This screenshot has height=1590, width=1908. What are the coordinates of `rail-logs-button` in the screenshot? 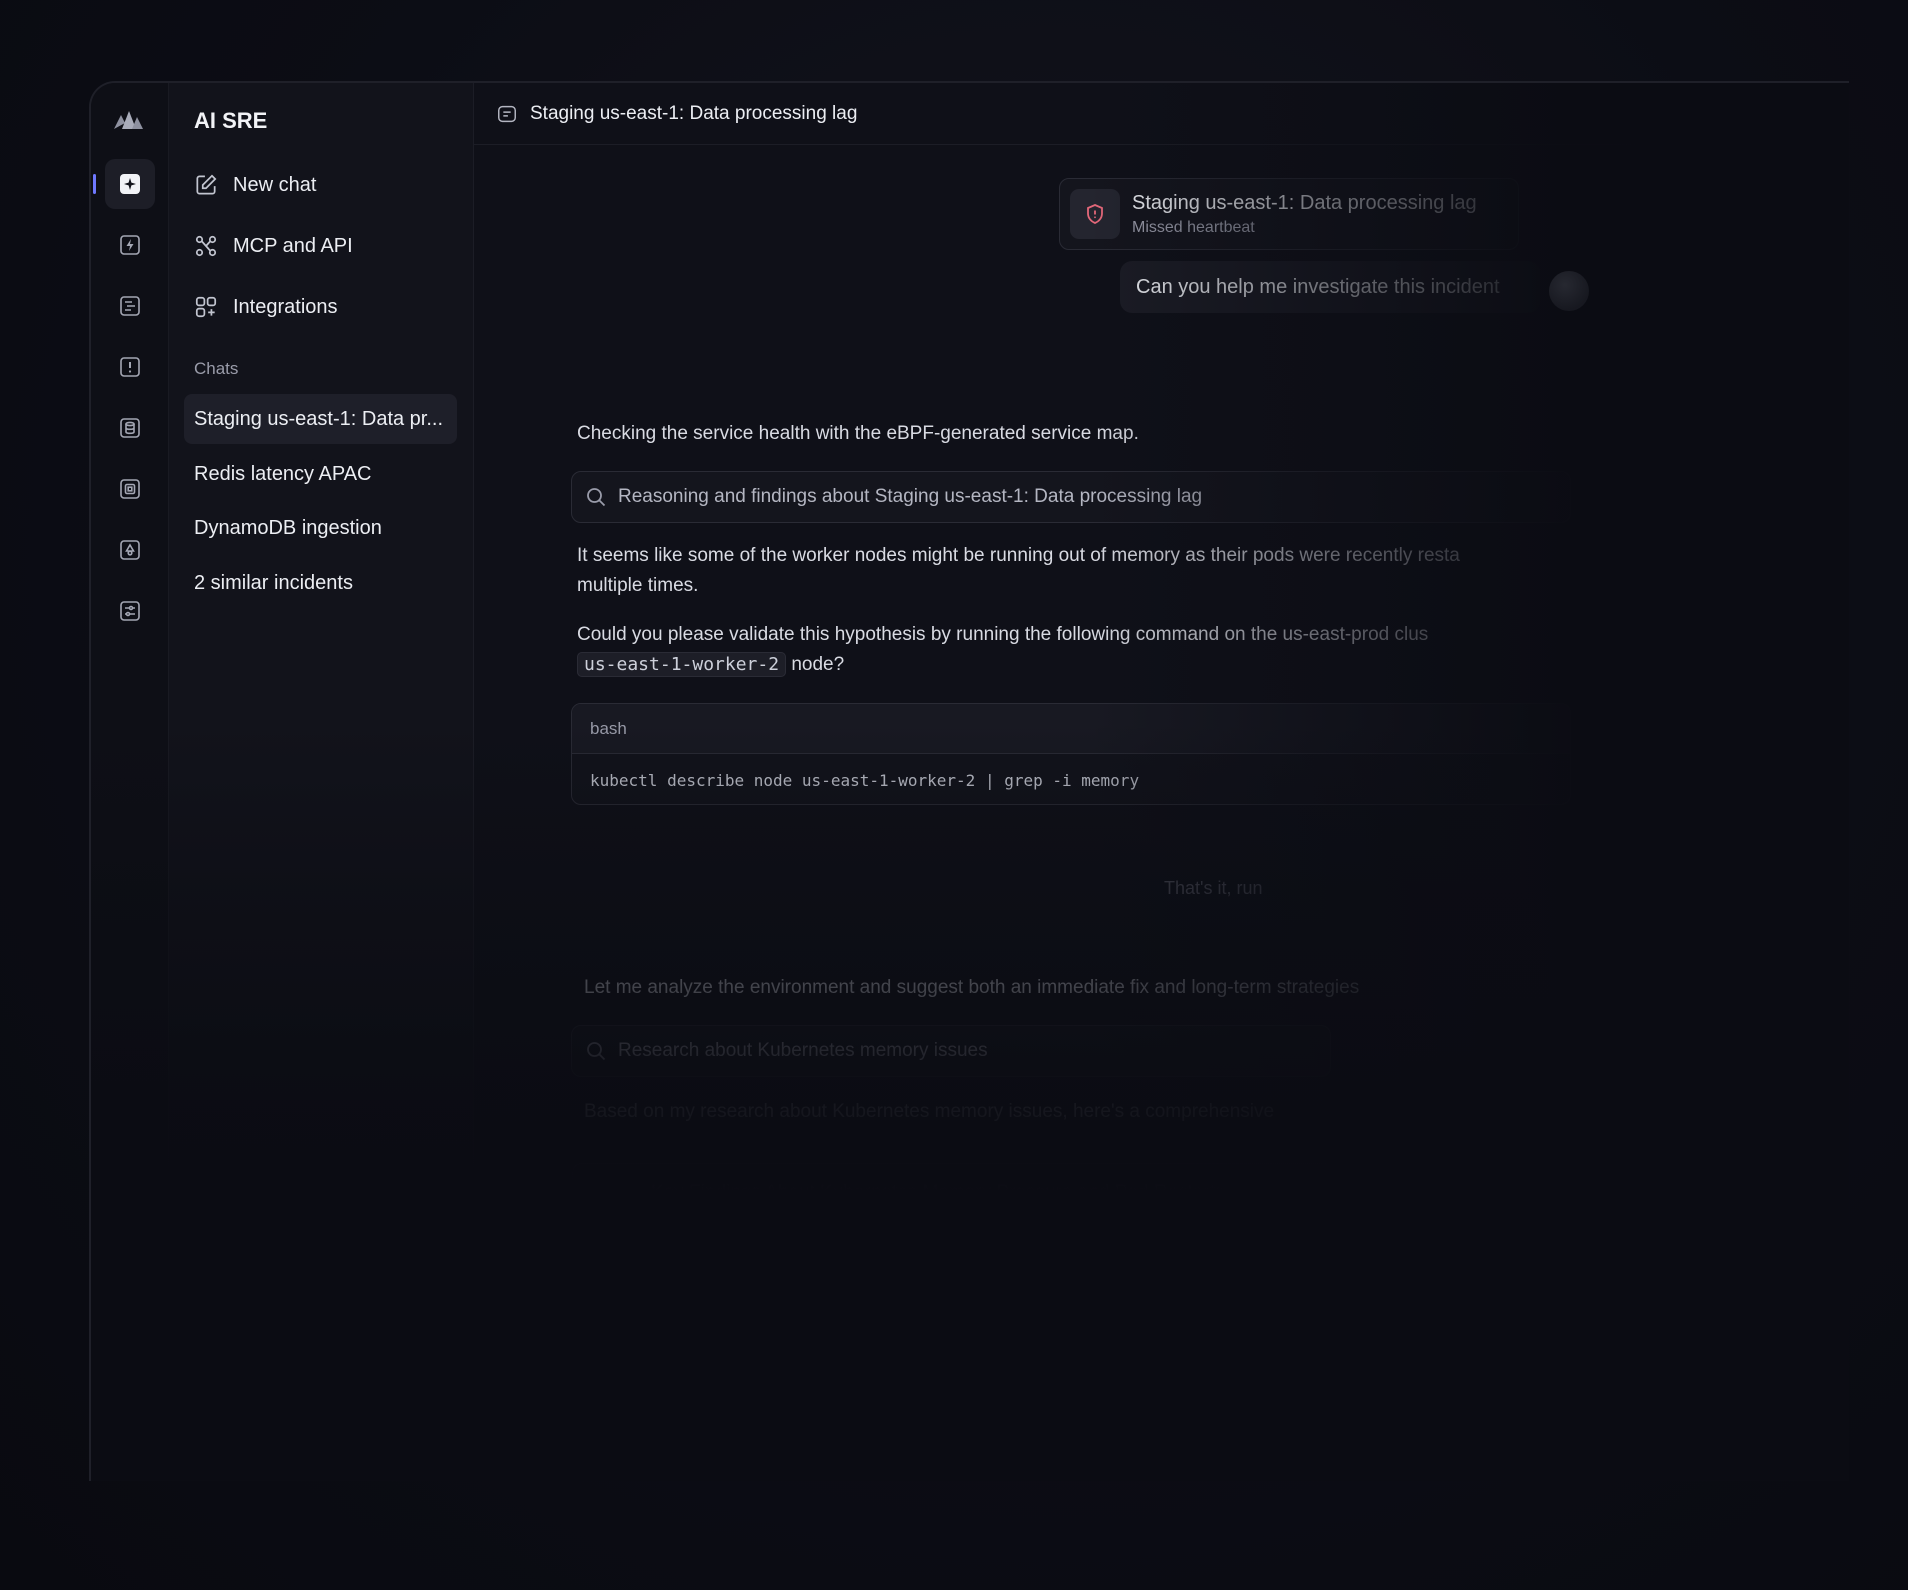 It's located at (130, 306).